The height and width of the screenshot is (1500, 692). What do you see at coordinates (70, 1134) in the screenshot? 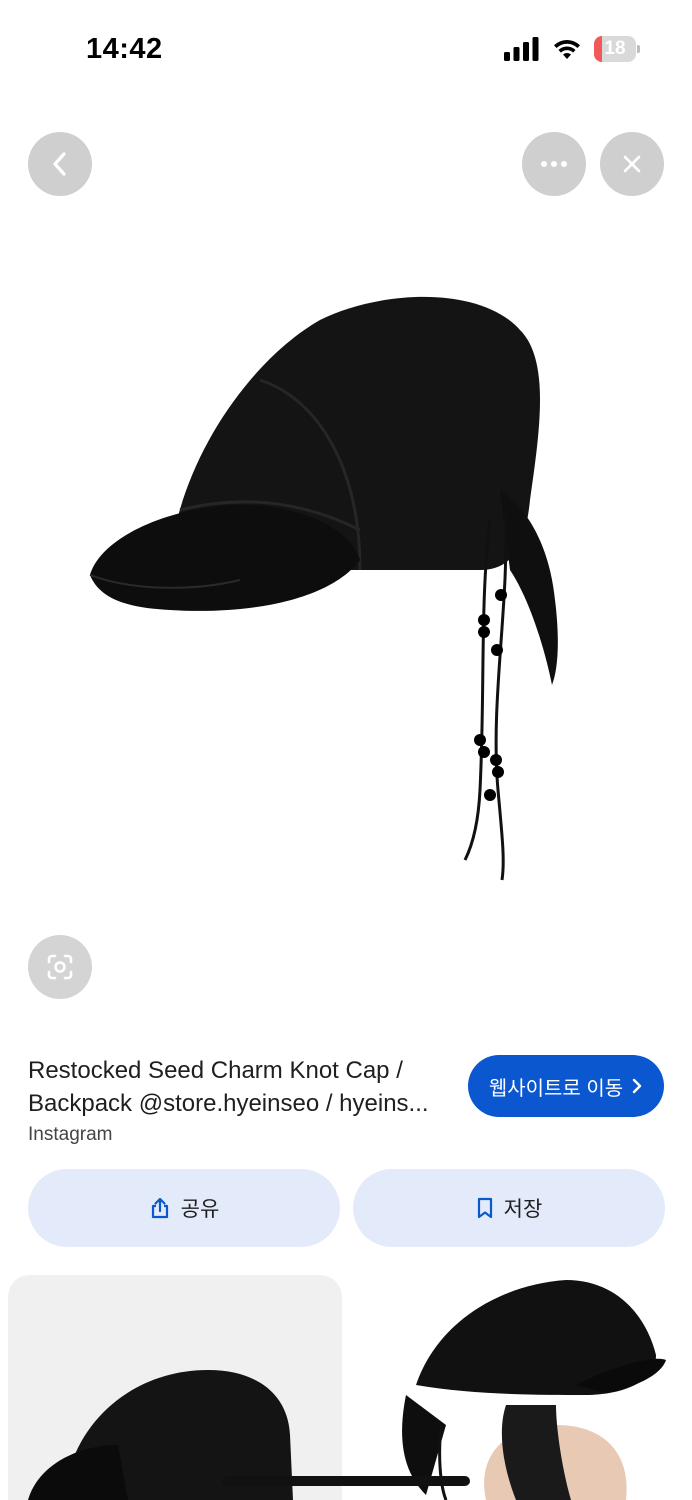
I see `source-name: Instagram` at bounding box center [70, 1134].